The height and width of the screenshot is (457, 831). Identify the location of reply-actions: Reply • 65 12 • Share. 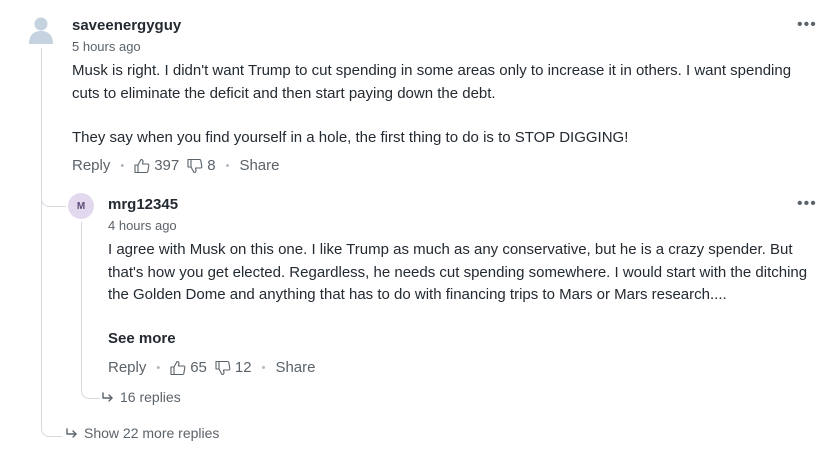
(211, 367).